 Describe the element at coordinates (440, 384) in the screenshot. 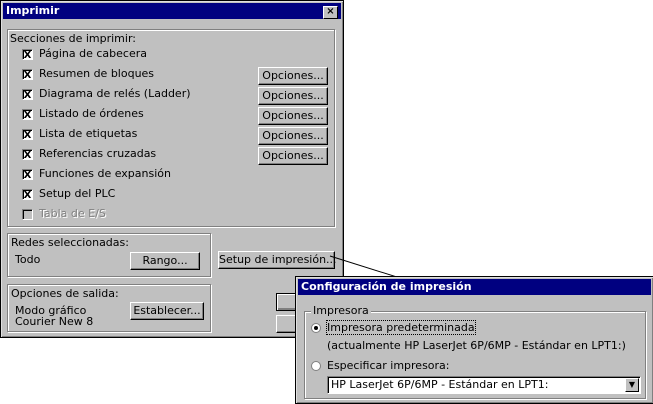

I see `printer-select-value: HP LaserJet 6P/6MP - Estándar en LPT1:` at that location.